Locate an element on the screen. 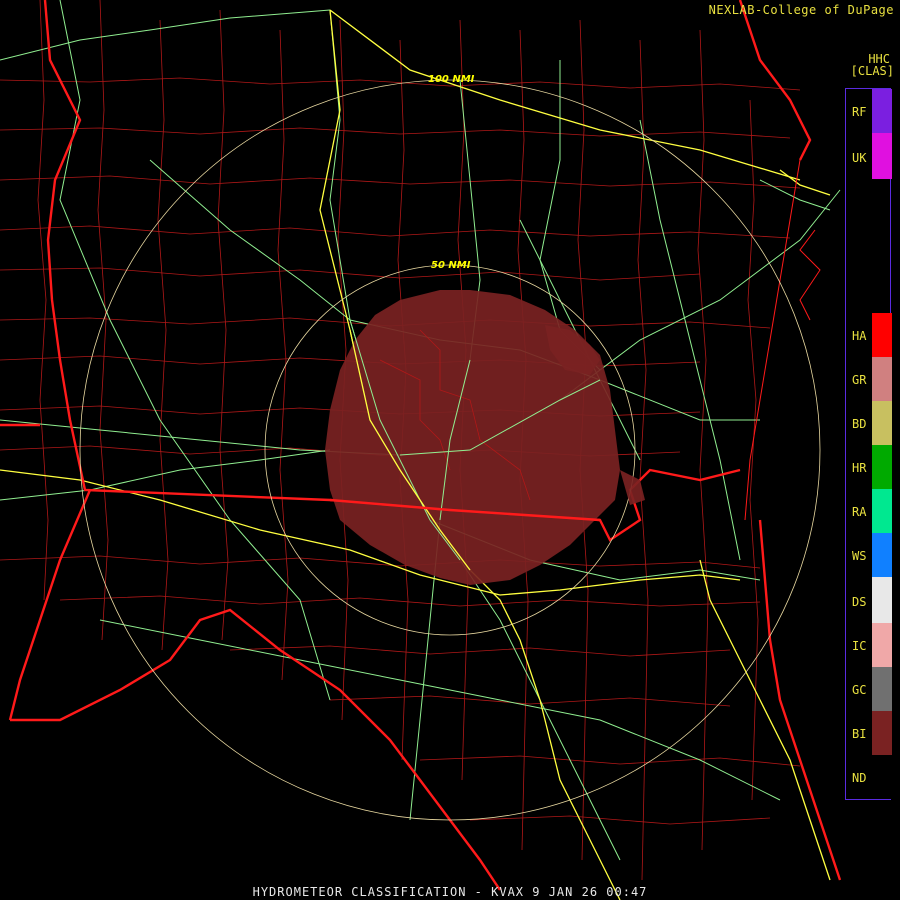 This screenshot has height=900, width=900. legend-label: HA is located at coordinates (859, 336).